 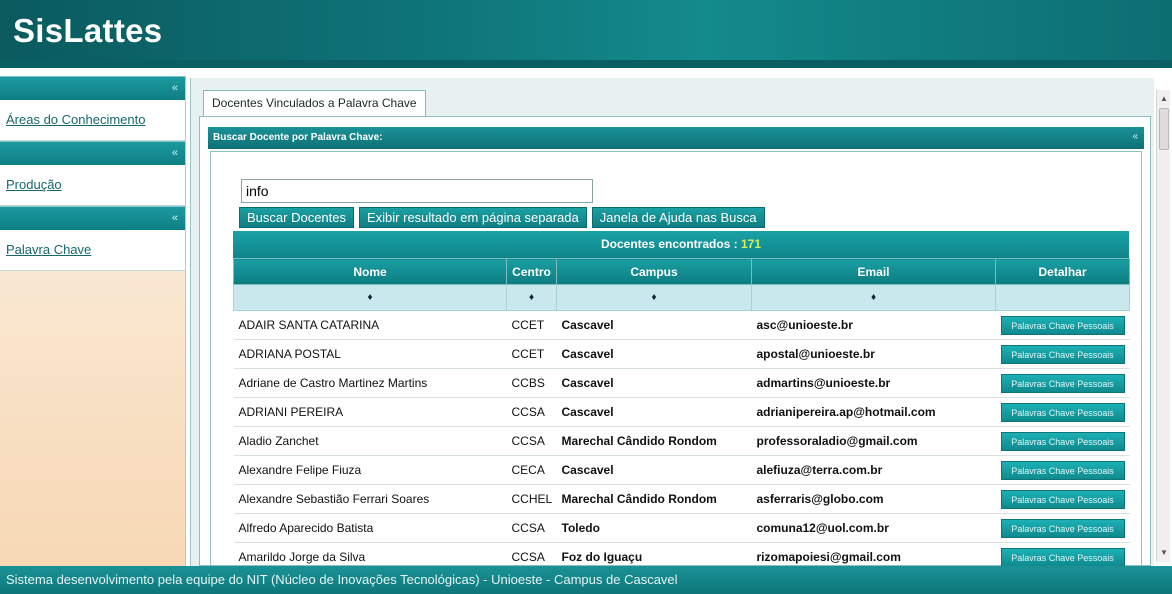 I want to click on sidebar-section-areas: « Áreas do Conhecimento, so click(x=92, y=108).